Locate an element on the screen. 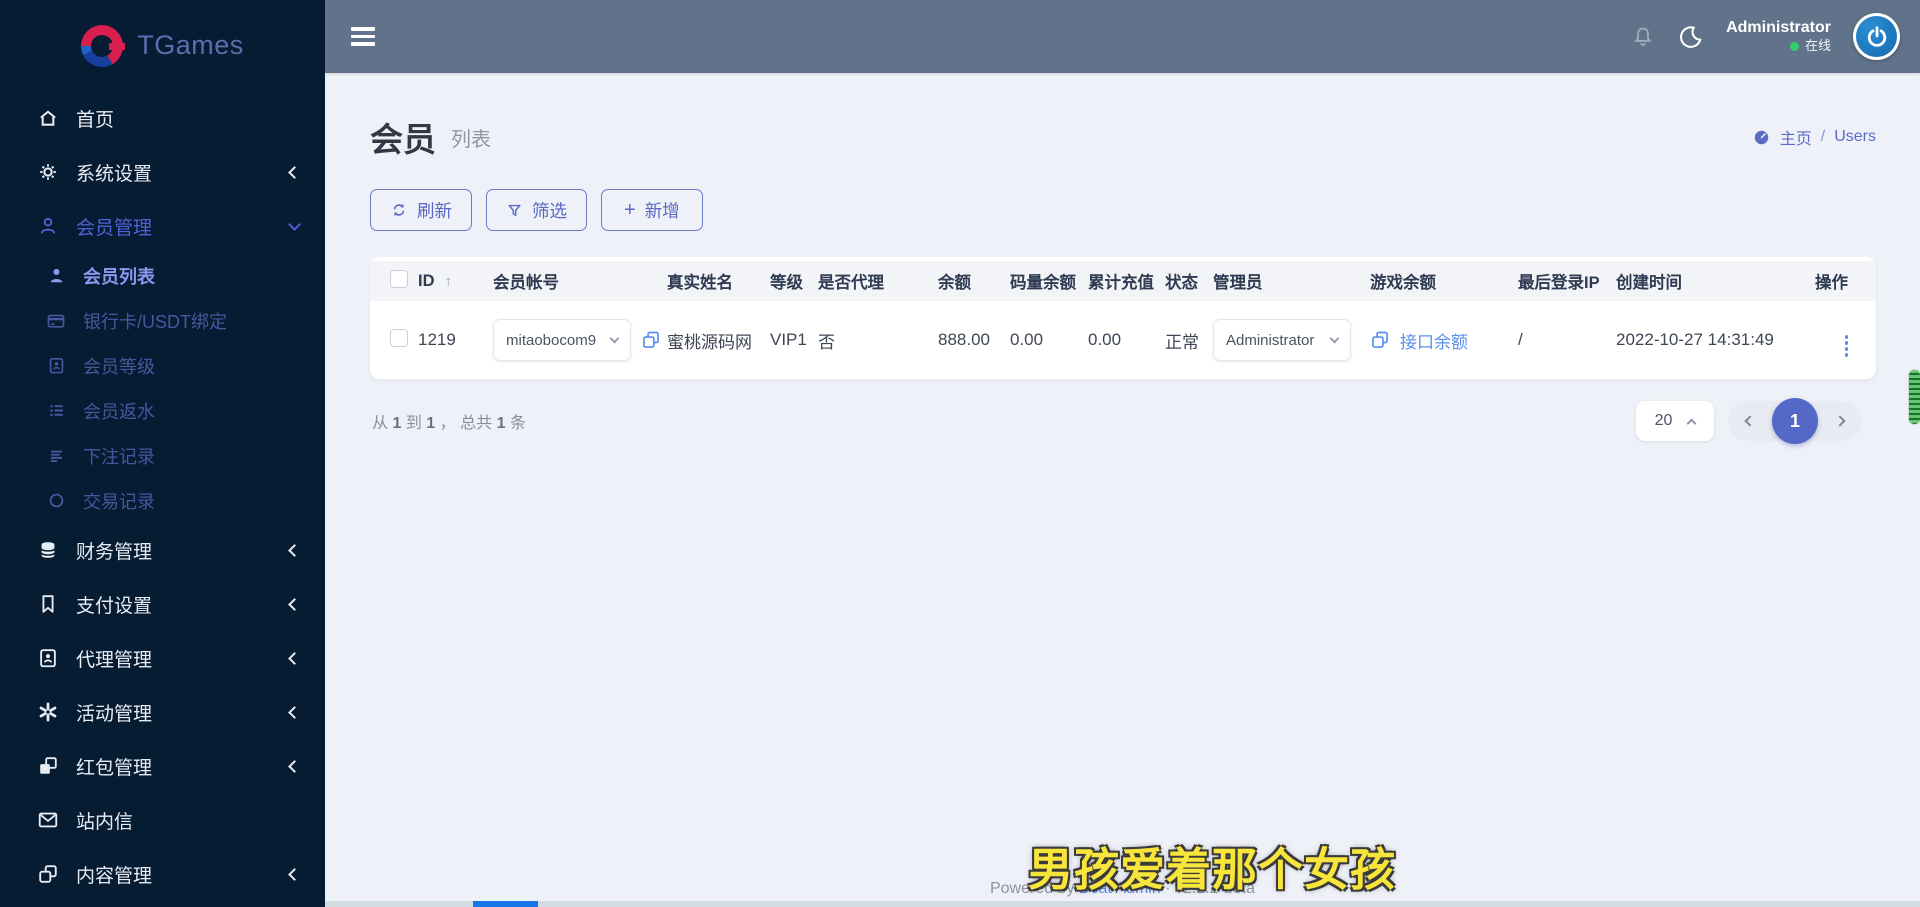 The height and width of the screenshot is (907, 1920). sidebar-item-site-mail: 站内信 is located at coordinates (162, 820).